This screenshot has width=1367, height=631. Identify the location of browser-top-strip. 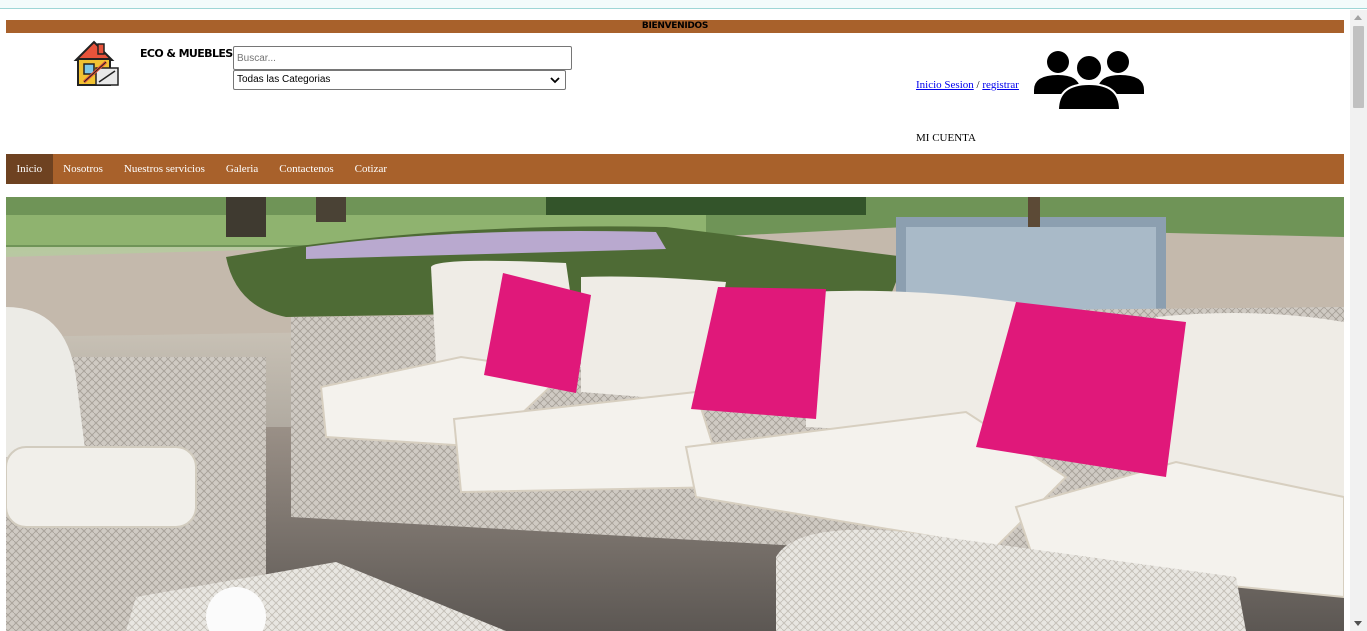
(683, 4).